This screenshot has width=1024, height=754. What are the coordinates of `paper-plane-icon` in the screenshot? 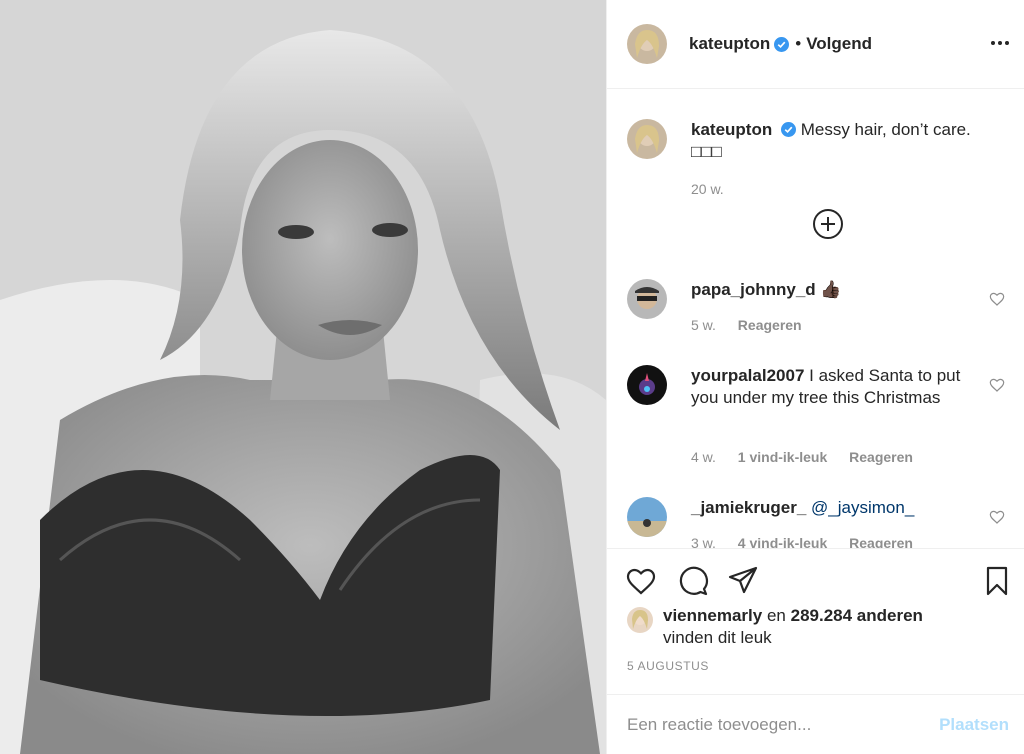 It's located at (743, 581).